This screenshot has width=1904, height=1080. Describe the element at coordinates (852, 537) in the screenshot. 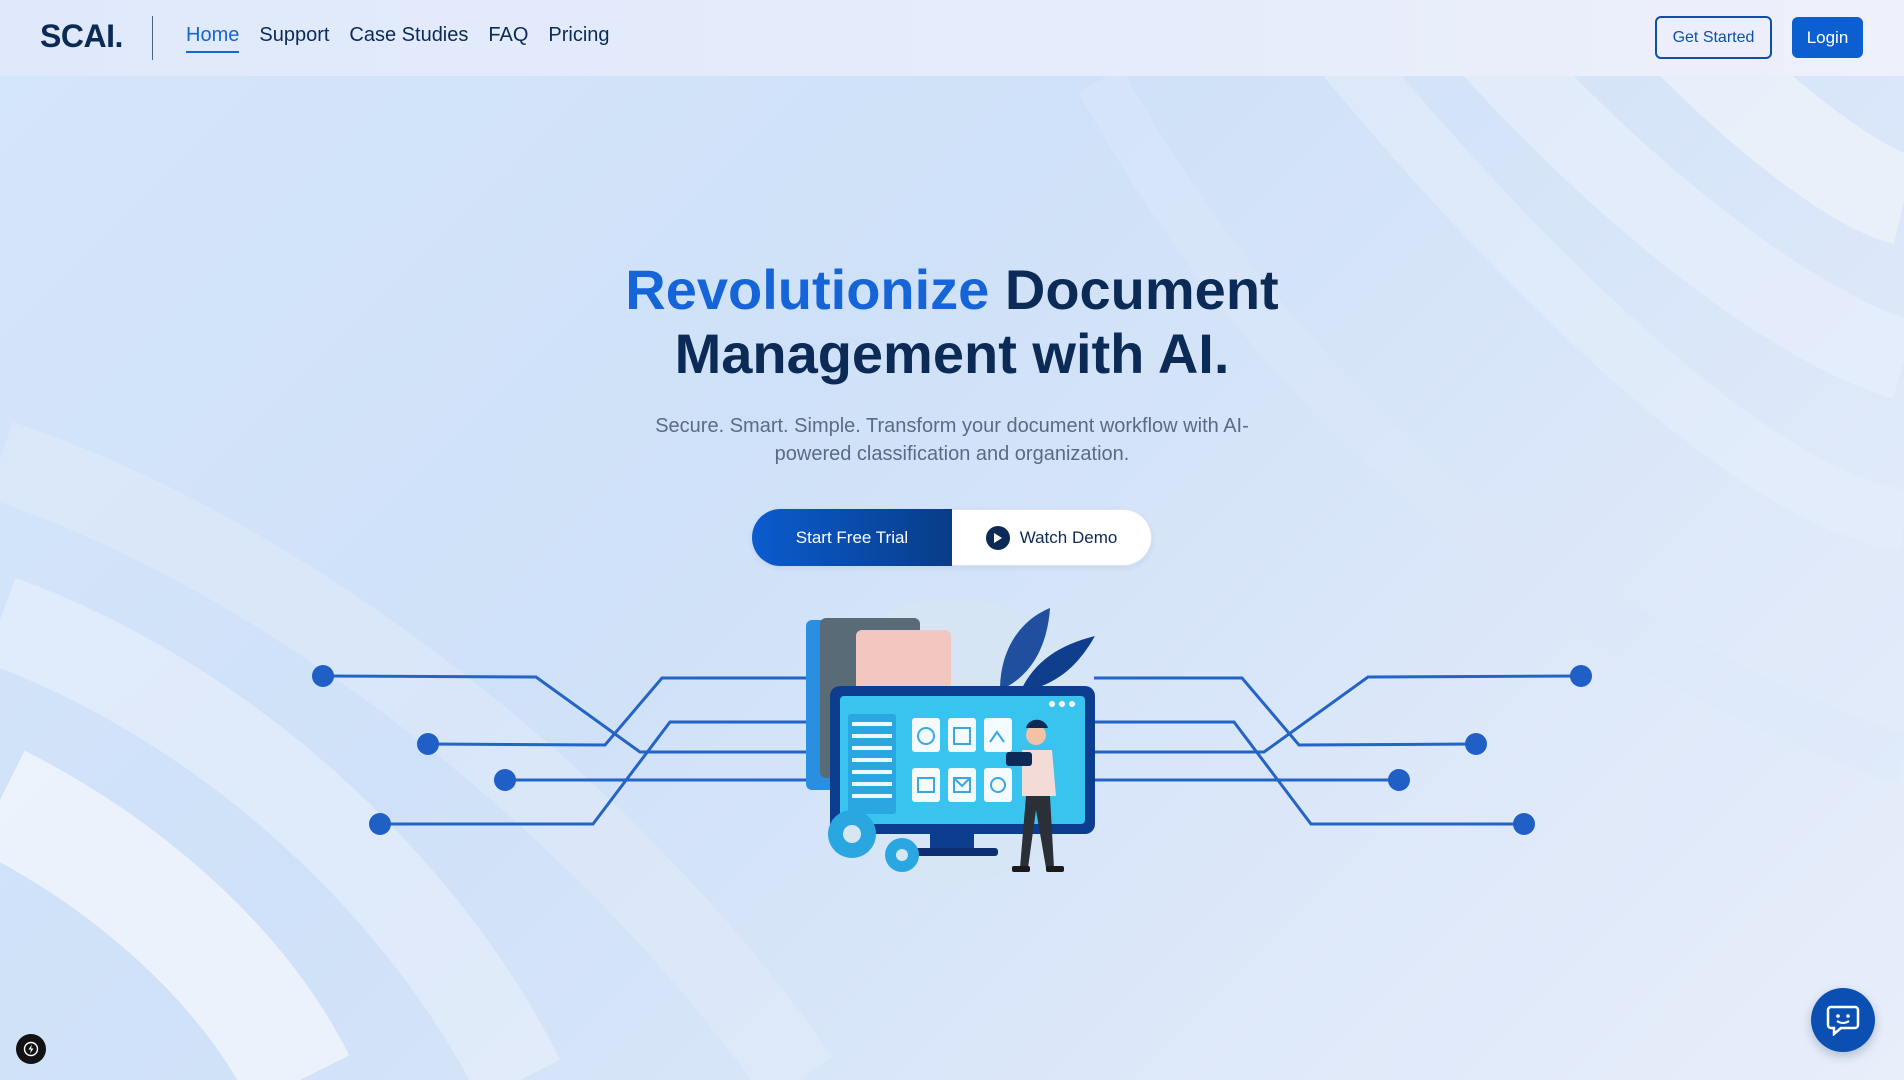

I see `start-free-trial-button: Start Free Trial` at that location.